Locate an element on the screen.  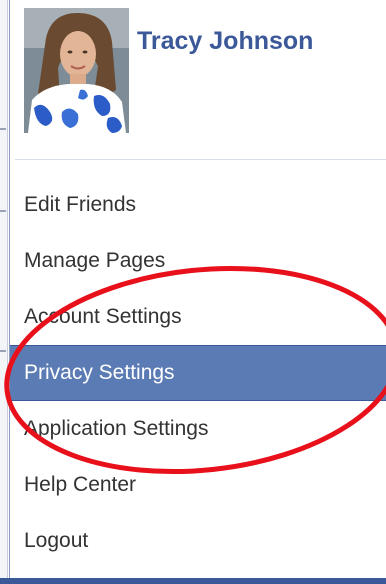
menu-divider is located at coordinates (200, 159).